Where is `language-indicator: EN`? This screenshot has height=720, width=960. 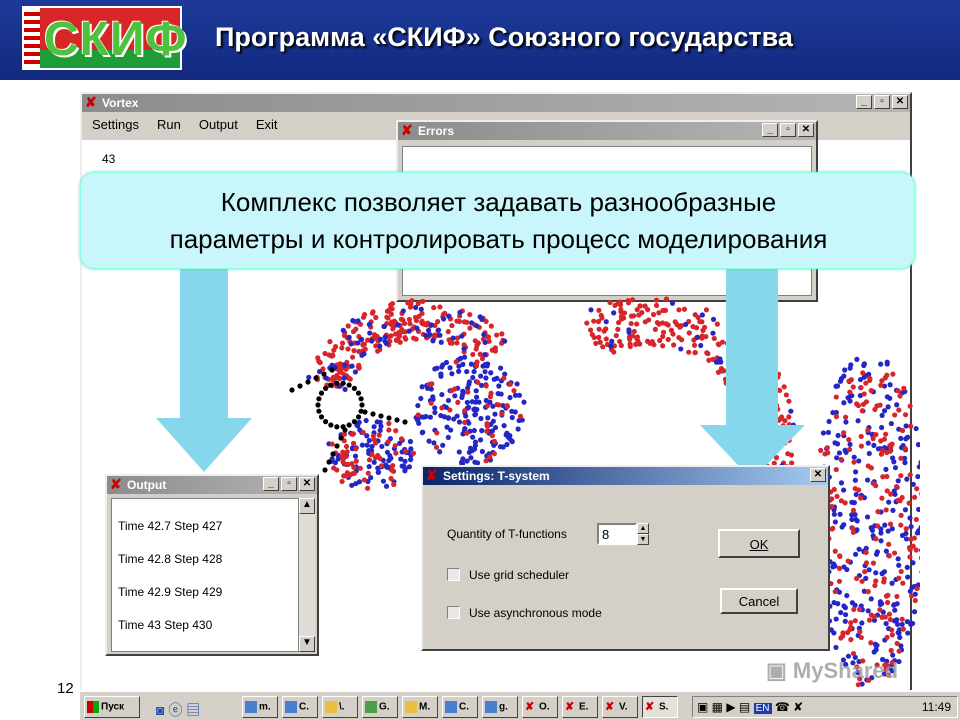 language-indicator: EN is located at coordinates (762, 708).